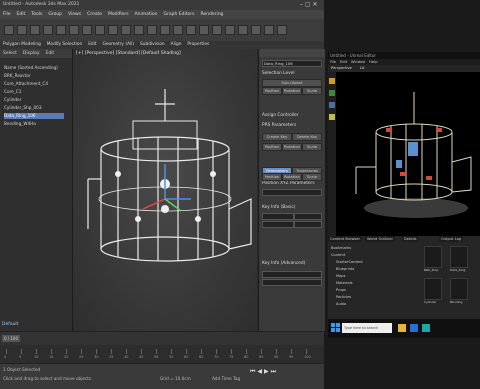  What do you see at coordinates (139, 30) in the screenshot?
I see `rotate-icon` at bounding box center [139, 30].